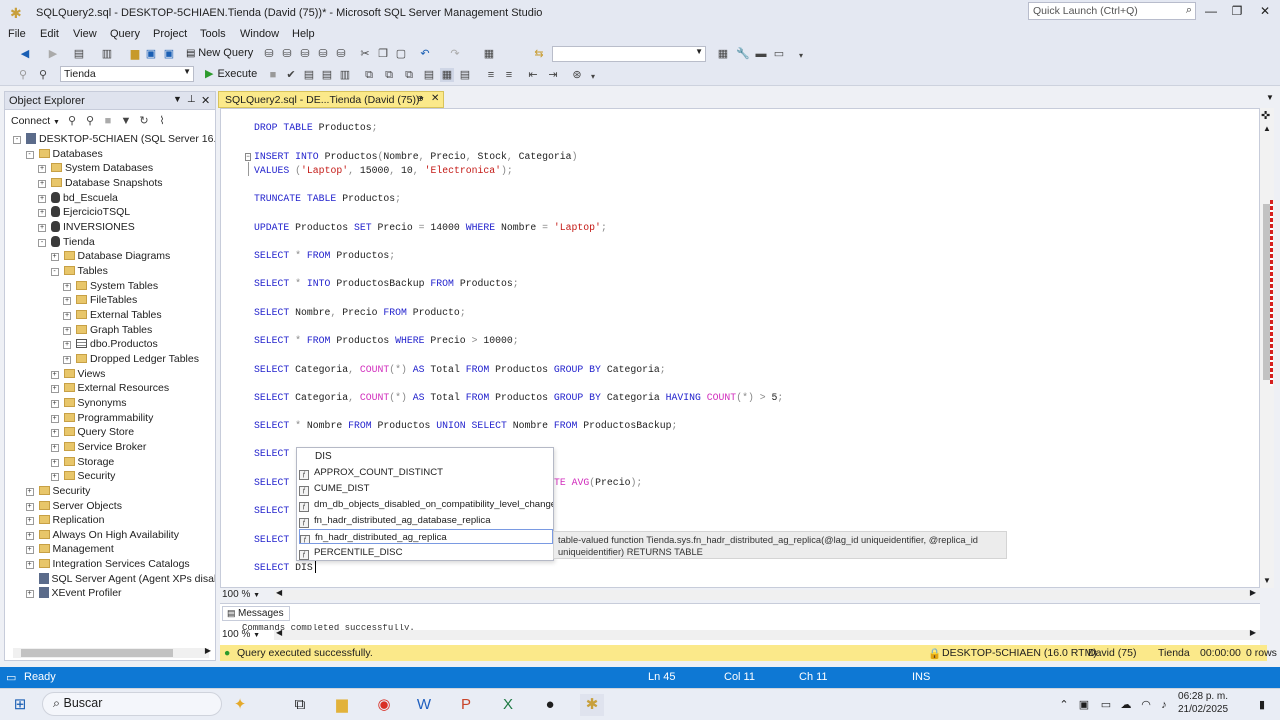 This screenshot has height=720, width=1280. I want to click on close-tab-icon: ✕, so click(435, 98).